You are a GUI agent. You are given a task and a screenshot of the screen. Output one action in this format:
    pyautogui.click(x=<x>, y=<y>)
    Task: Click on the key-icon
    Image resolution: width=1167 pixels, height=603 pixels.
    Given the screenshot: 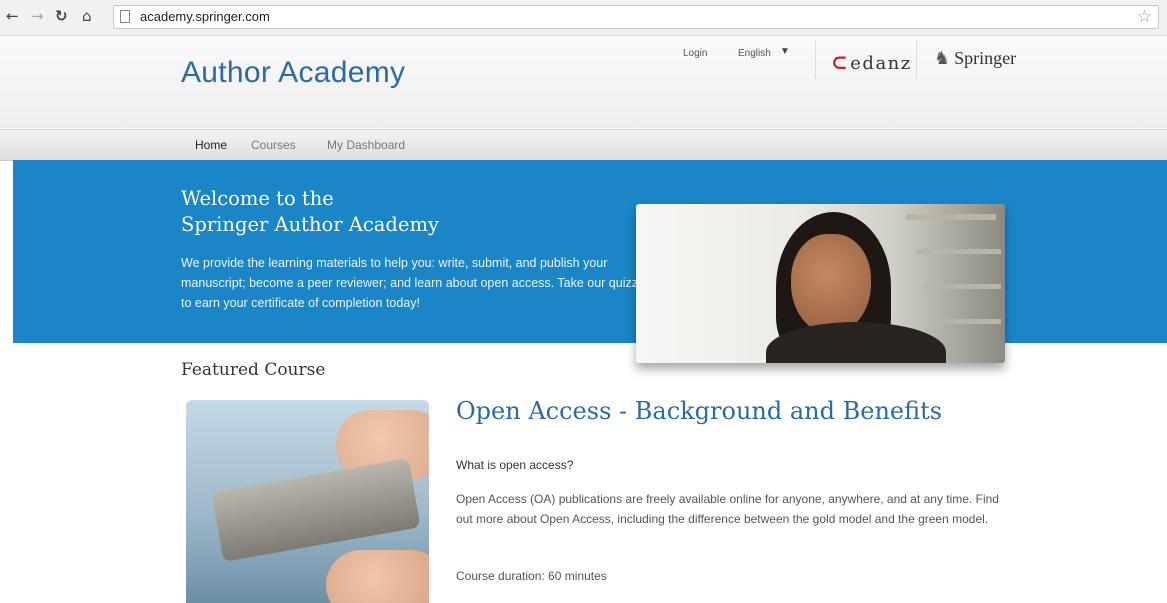 What is the action you would take?
    pyautogui.click(x=316, y=510)
    